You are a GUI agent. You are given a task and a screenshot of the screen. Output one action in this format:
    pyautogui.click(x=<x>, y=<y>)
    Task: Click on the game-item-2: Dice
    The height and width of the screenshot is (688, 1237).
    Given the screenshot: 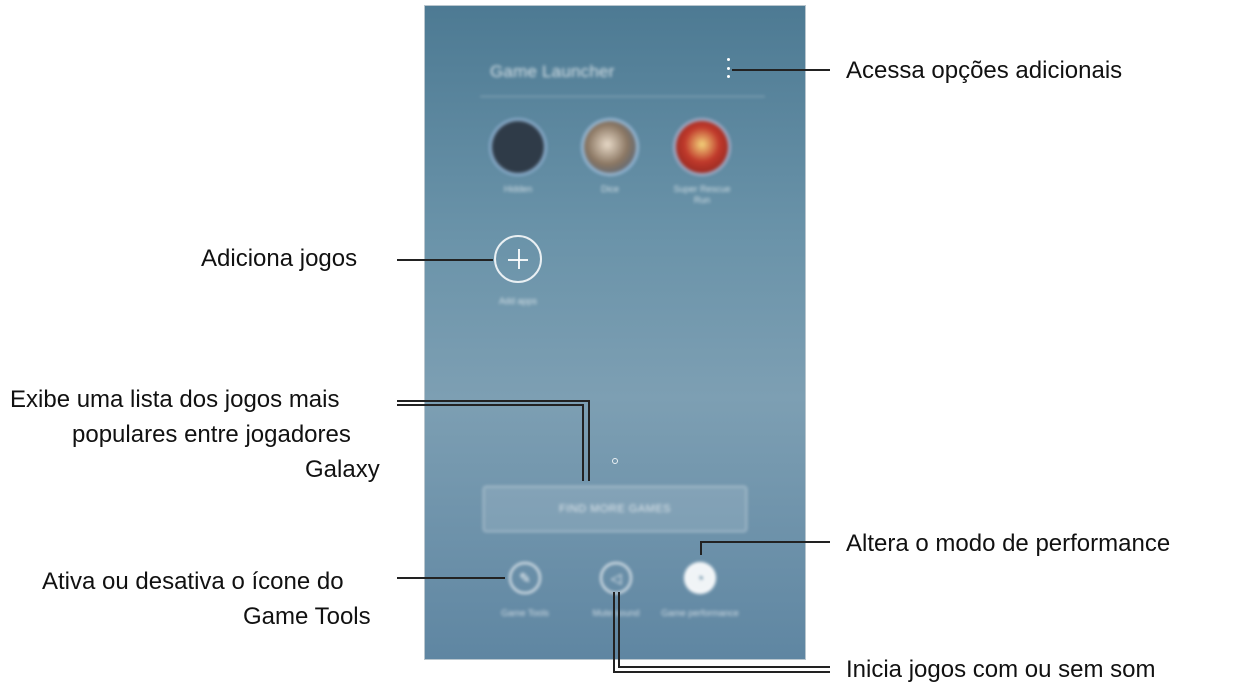 What is the action you would take?
    pyautogui.click(x=610, y=156)
    